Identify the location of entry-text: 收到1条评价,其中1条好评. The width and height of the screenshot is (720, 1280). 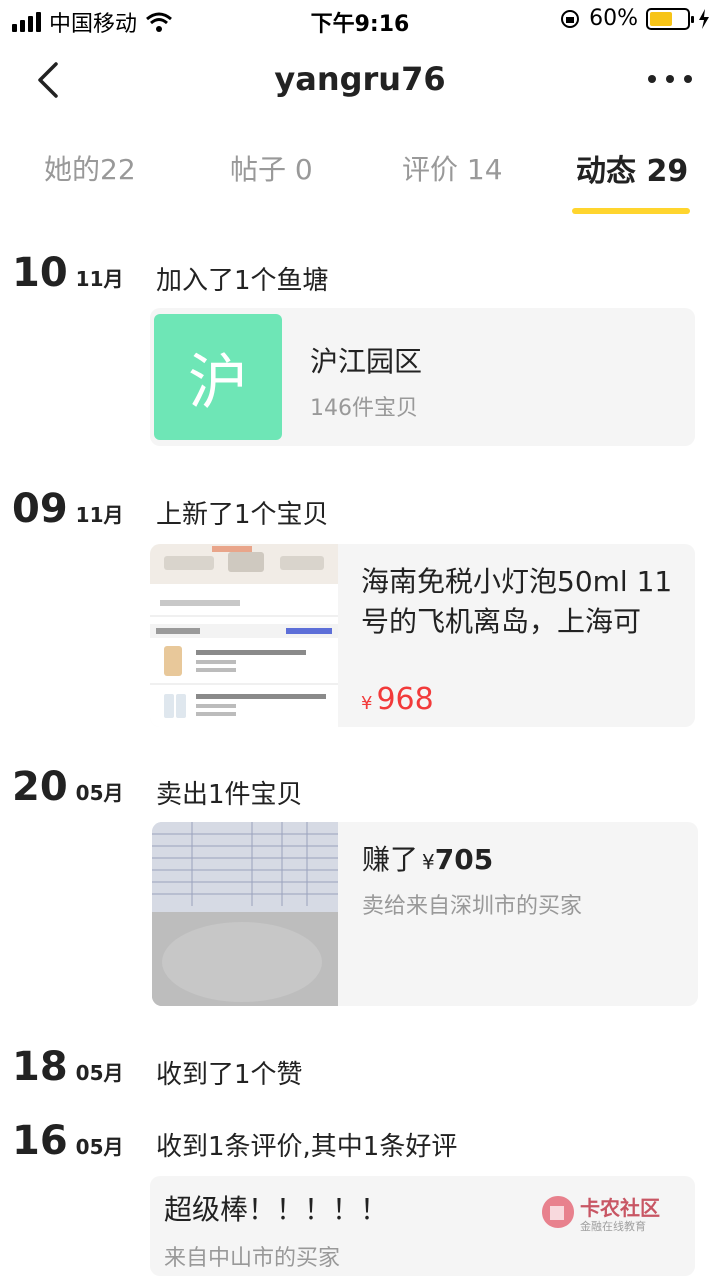
(307, 1147).